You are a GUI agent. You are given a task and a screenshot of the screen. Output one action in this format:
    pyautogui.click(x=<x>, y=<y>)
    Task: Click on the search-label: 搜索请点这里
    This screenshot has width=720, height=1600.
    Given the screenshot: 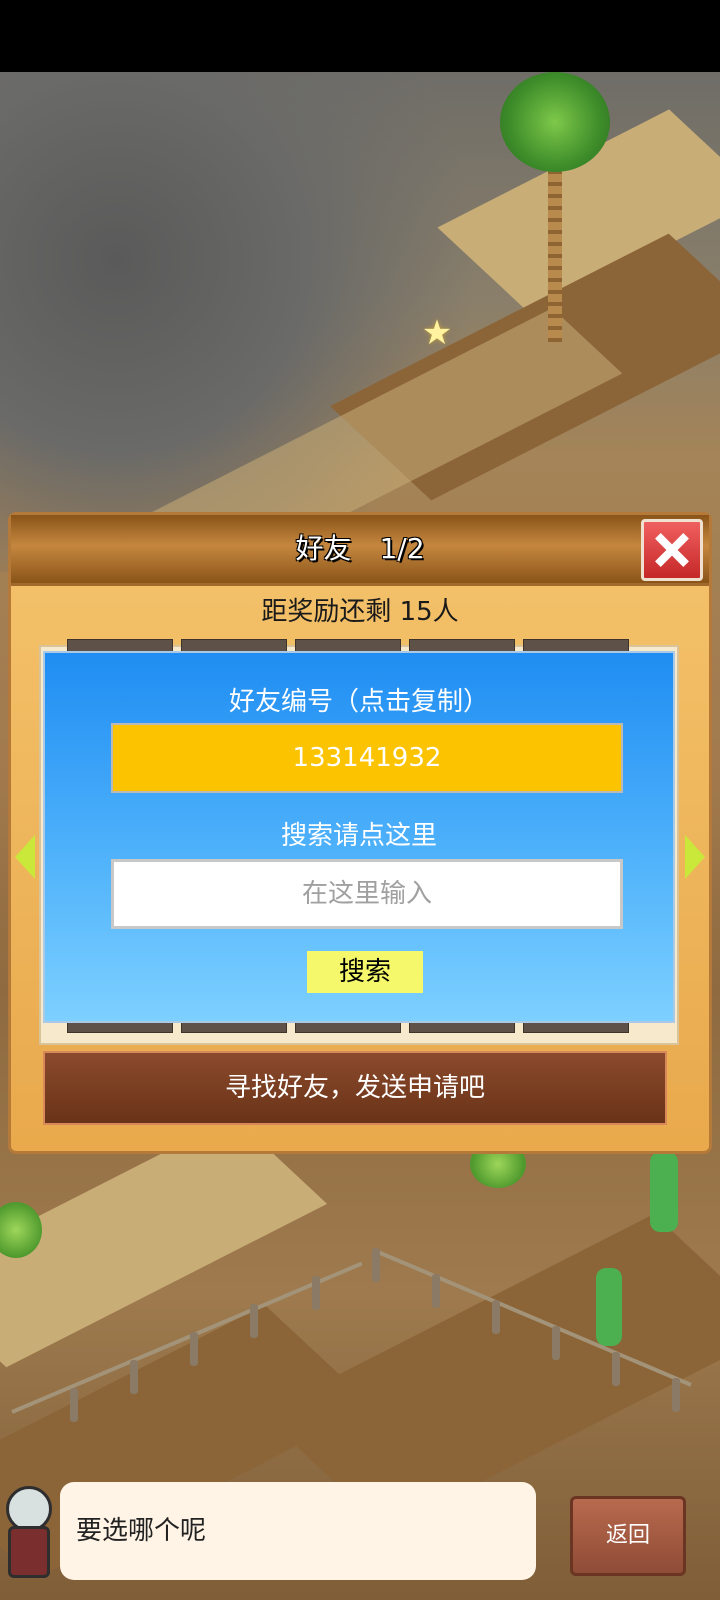 What is the action you would take?
    pyautogui.click(x=358, y=836)
    